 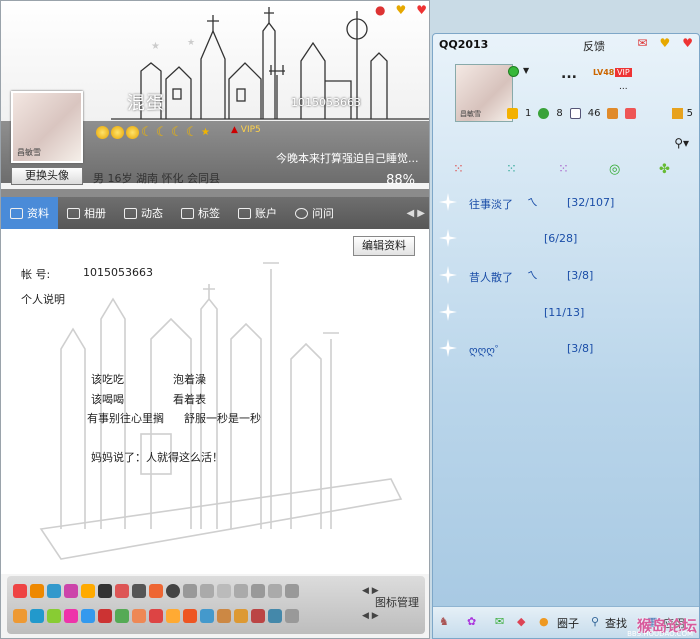 I want to click on fish-icon: ◆, so click(x=521, y=621).